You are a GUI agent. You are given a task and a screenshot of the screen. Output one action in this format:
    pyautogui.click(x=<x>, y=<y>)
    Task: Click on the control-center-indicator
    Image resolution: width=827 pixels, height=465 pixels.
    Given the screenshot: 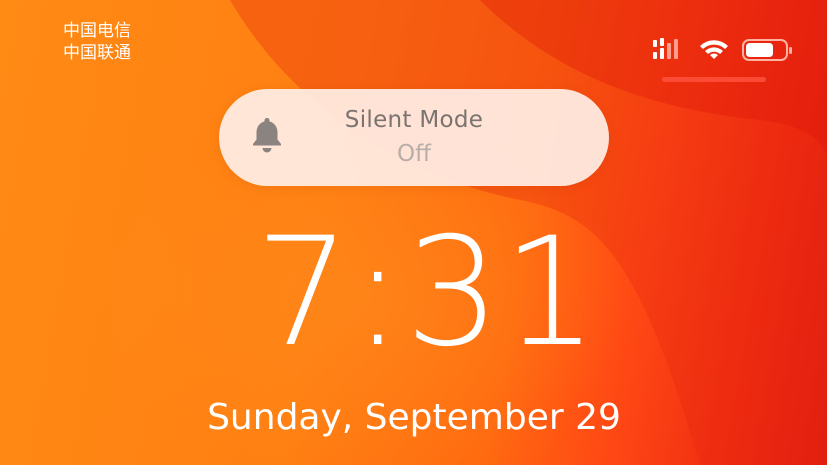 What is the action you would take?
    pyautogui.click(x=714, y=79)
    